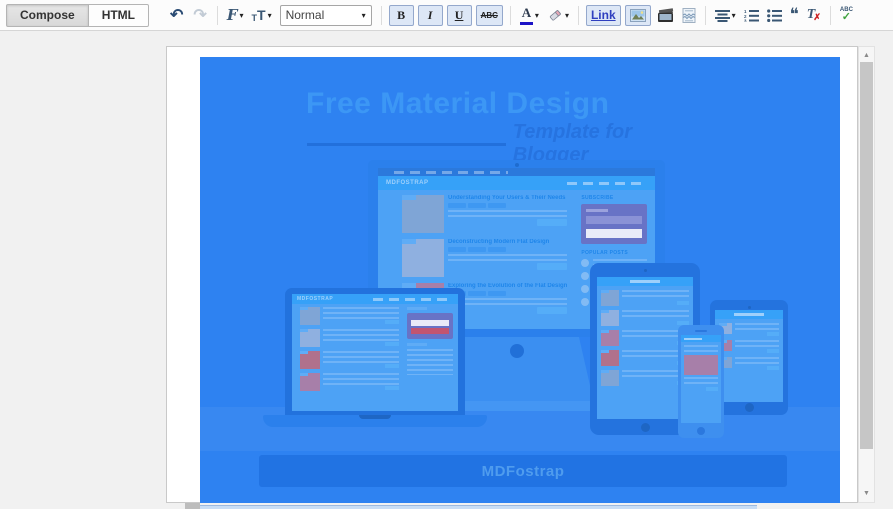 The width and height of the screenshot is (893, 509). I want to click on mock-post-list, so click(349, 351).